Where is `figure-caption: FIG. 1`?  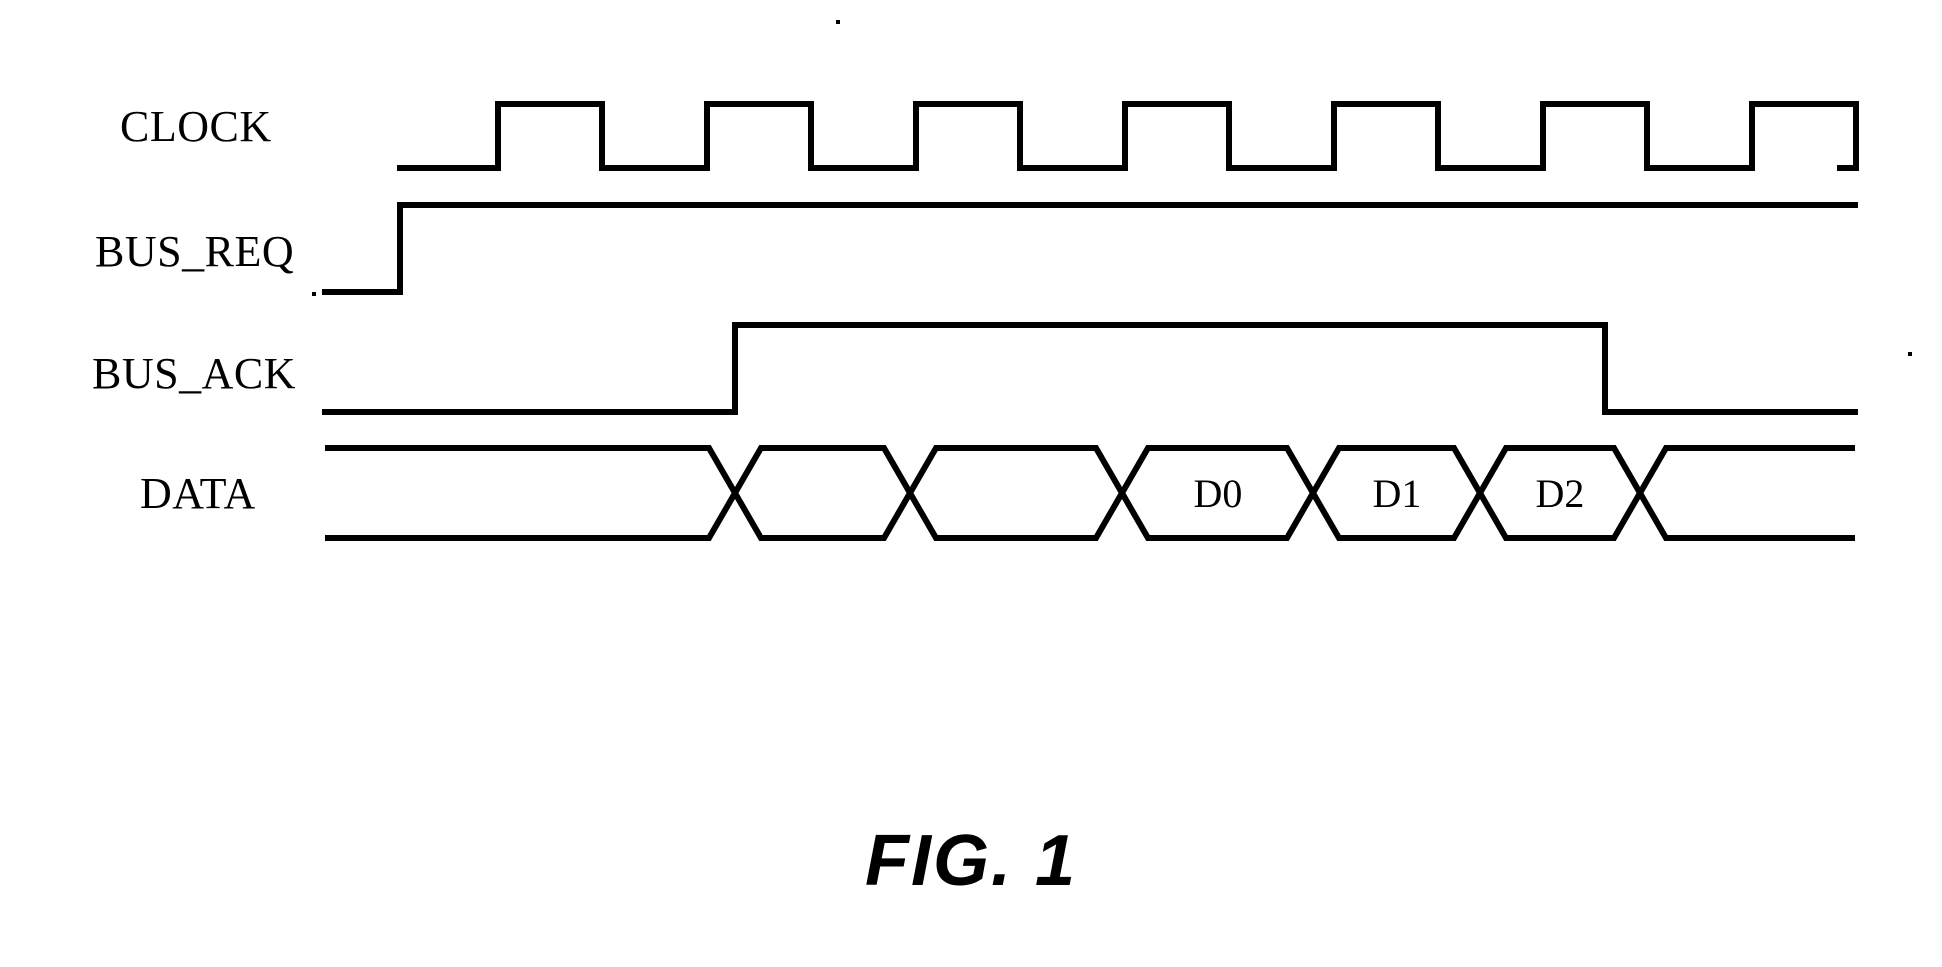
figure-caption: FIG. 1 is located at coordinates (971, 861).